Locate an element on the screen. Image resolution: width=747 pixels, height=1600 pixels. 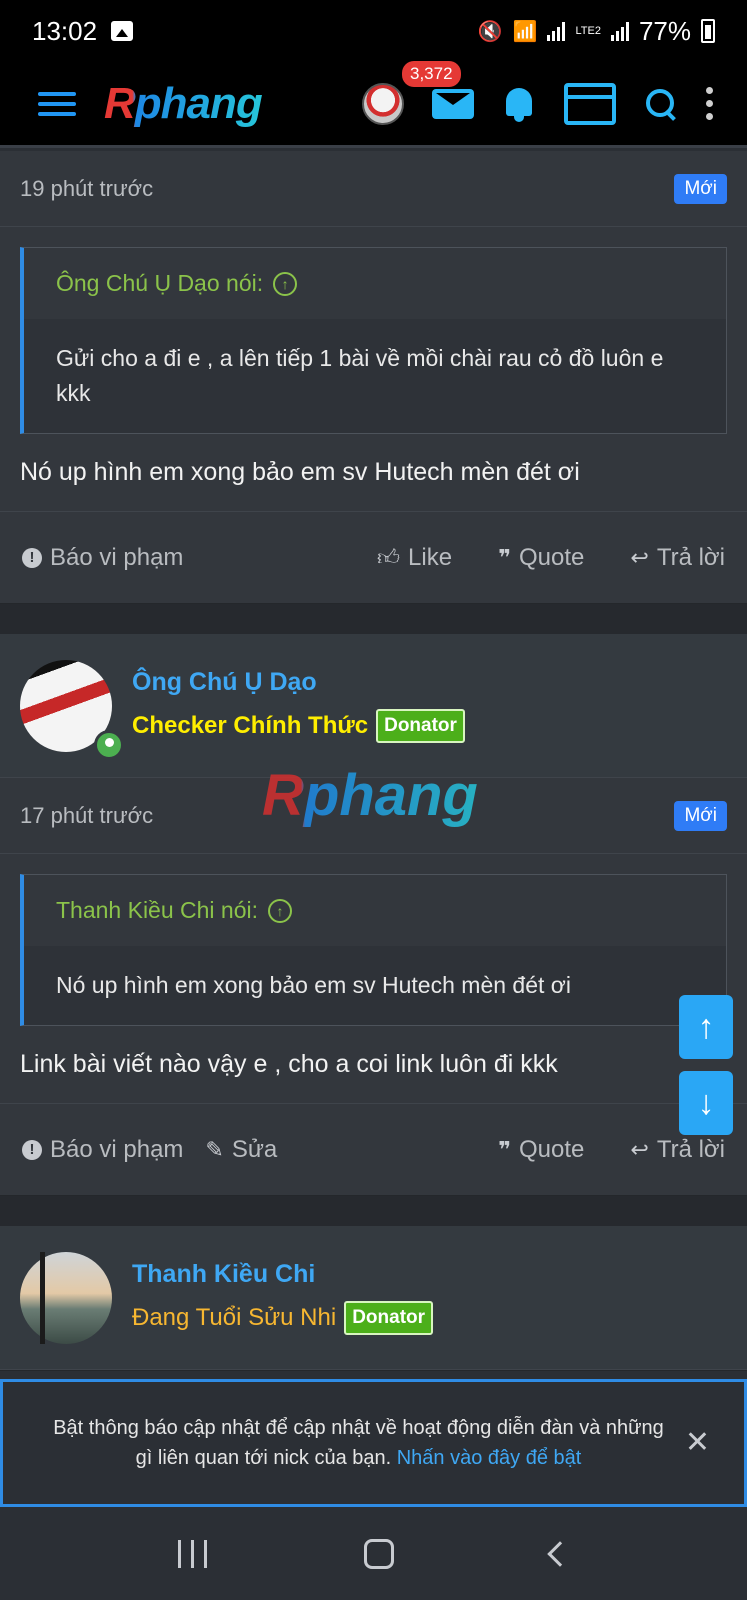
scroll-bottom-button: ↓ is located at coordinates (706, 1103).